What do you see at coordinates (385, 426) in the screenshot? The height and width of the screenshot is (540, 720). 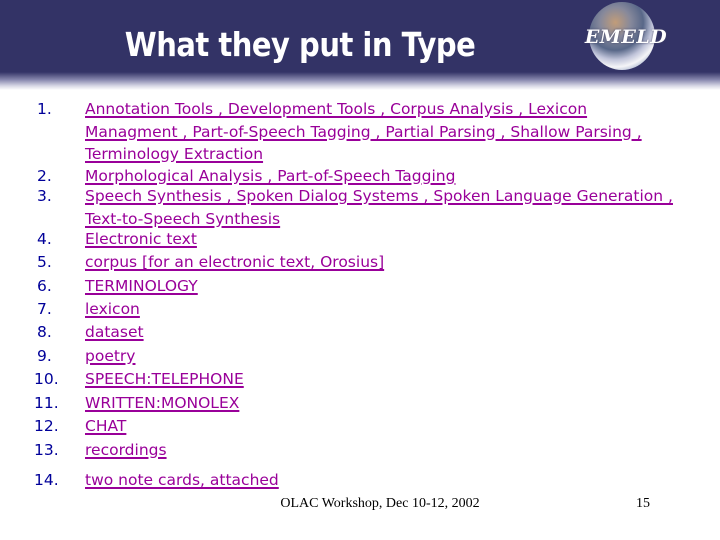 I see `list-link: CHAT` at bounding box center [385, 426].